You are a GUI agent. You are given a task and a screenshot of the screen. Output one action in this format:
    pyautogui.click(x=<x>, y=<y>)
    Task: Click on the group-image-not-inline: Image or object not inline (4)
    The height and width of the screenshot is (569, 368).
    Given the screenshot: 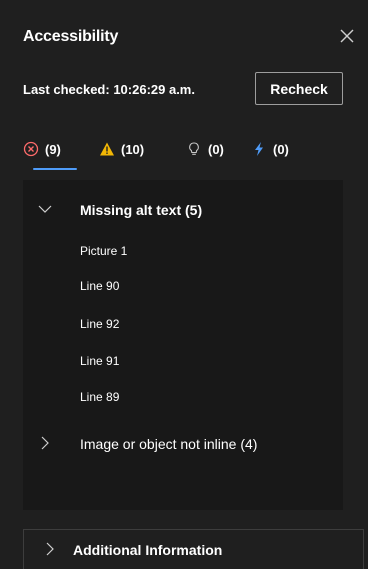 What is the action you would take?
    pyautogui.click(x=183, y=444)
    